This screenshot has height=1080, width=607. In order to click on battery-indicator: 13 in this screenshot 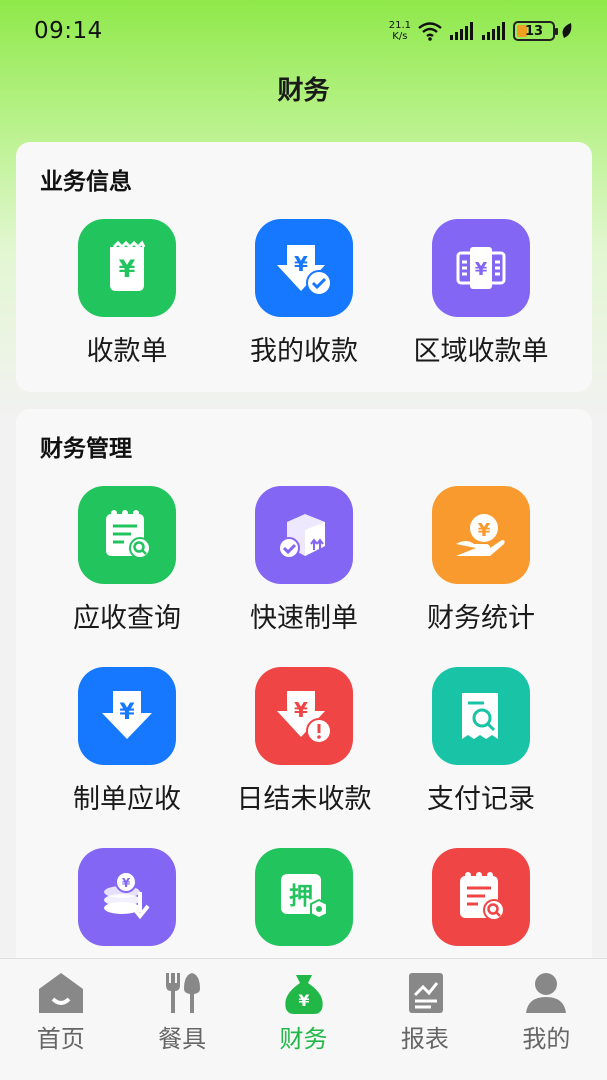, I will do `click(535, 31)`.